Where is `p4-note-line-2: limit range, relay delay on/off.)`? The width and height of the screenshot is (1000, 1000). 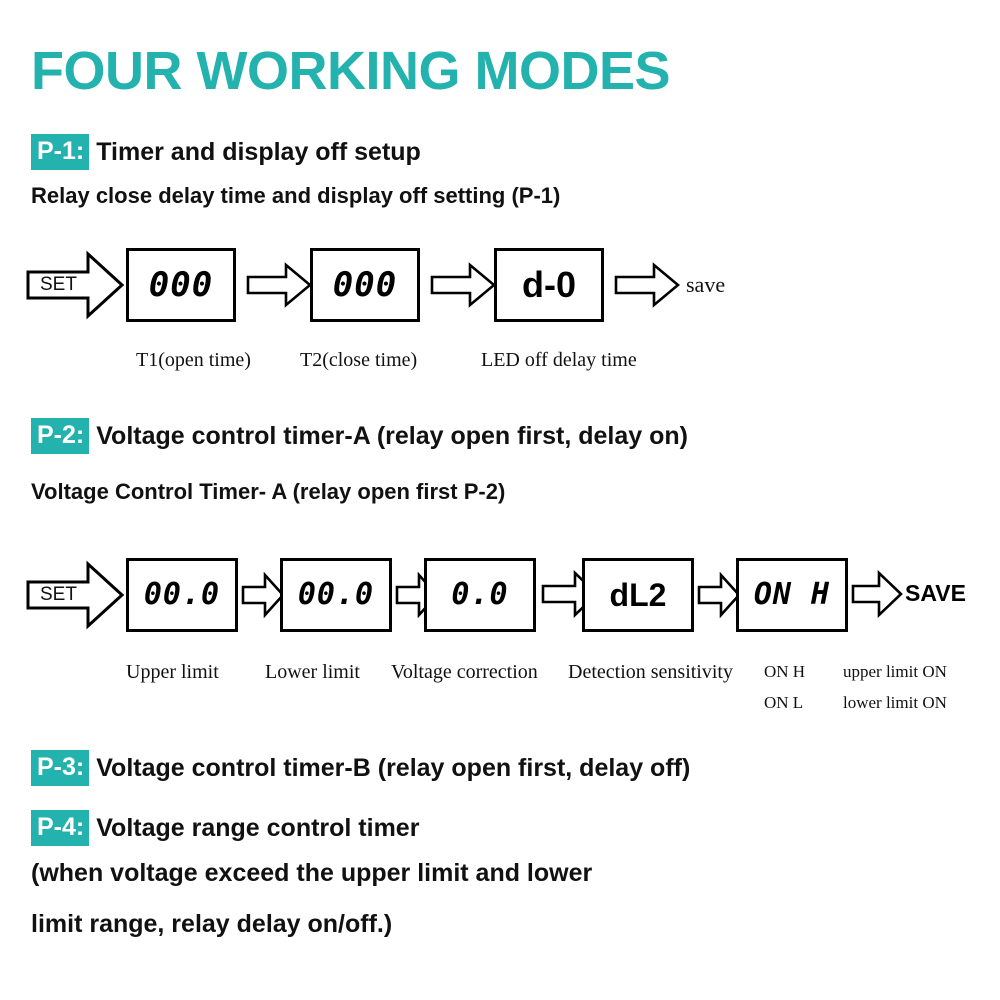
p4-note-line-2: limit range, relay delay on/off.) is located at coordinates (212, 924).